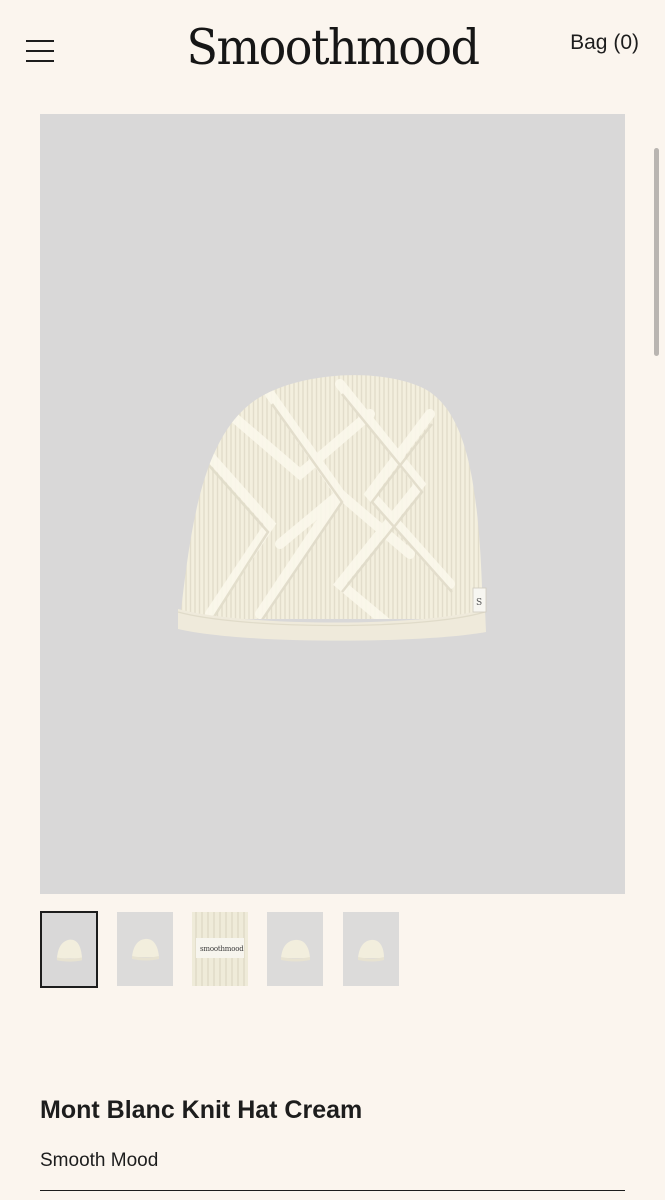  Describe the element at coordinates (332, 508) in the screenshot. I see `knit-hat-image: S` at that location.